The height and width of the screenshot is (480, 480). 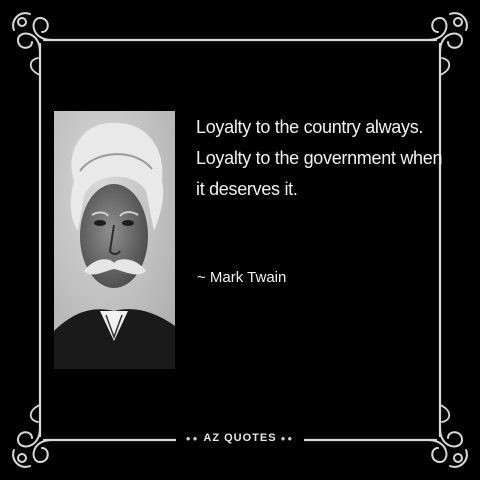 I want to click on corner-top-right-flourish-icon, so click(x=447, y=32).